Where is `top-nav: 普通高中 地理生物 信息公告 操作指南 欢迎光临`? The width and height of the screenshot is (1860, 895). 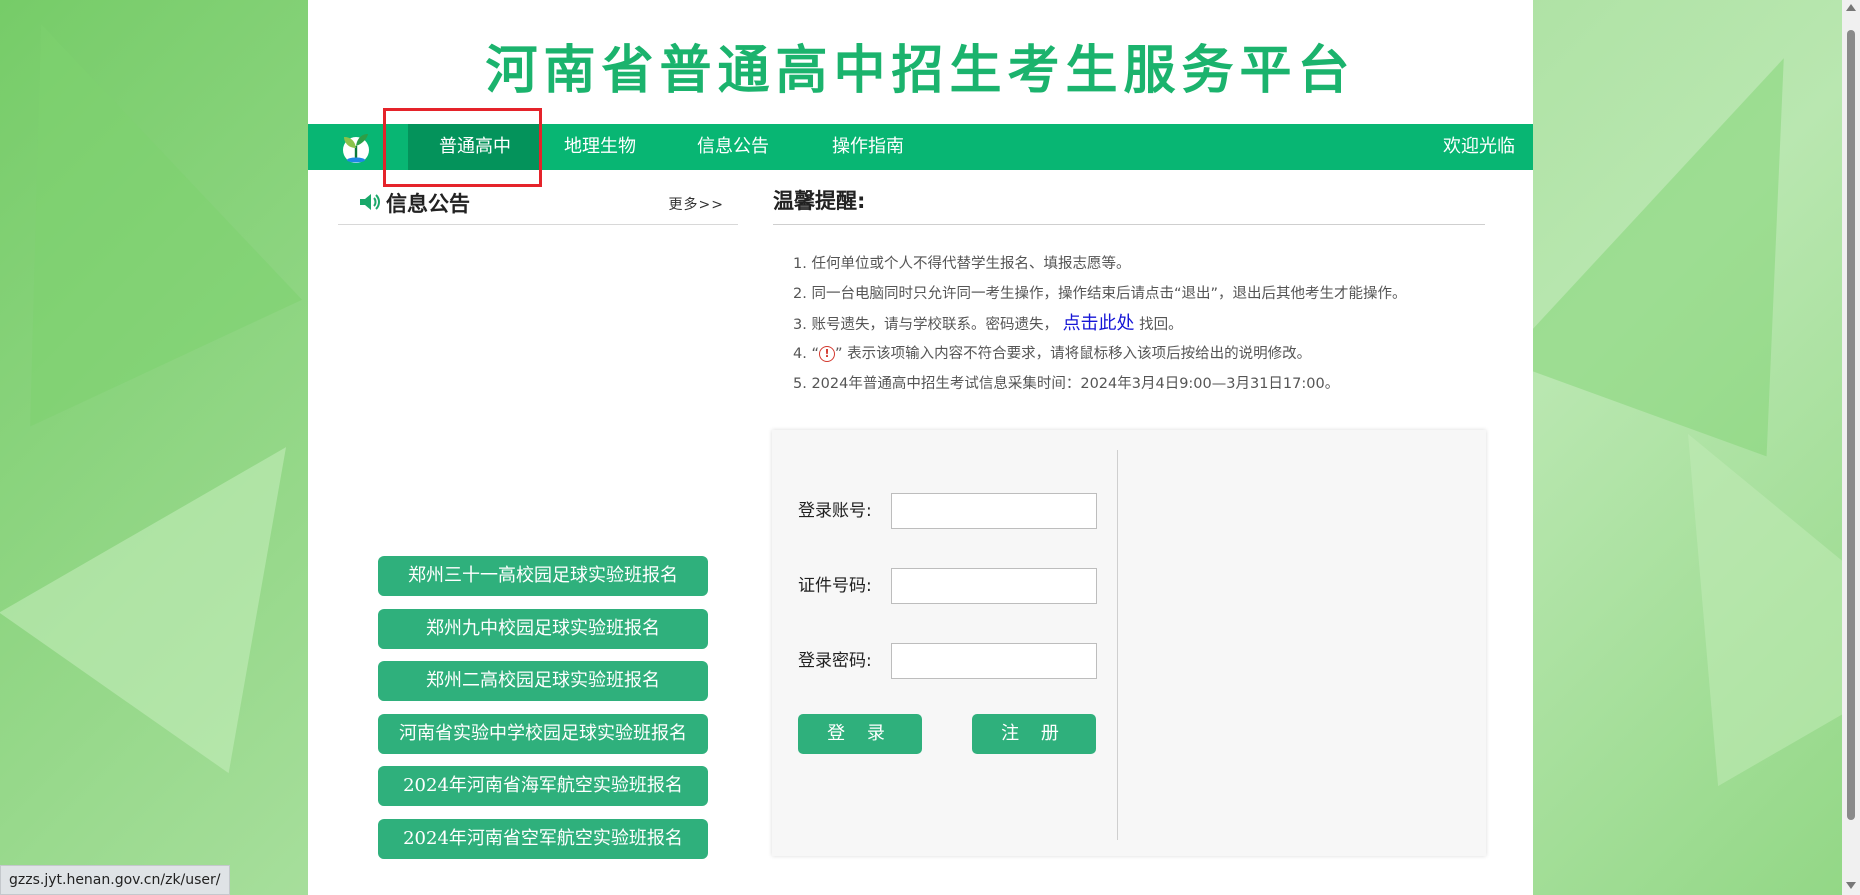 top-nav: 普通高中 地理生物 信息公告 操作指南 欢迎光临 is located at coordinates (920, 147).